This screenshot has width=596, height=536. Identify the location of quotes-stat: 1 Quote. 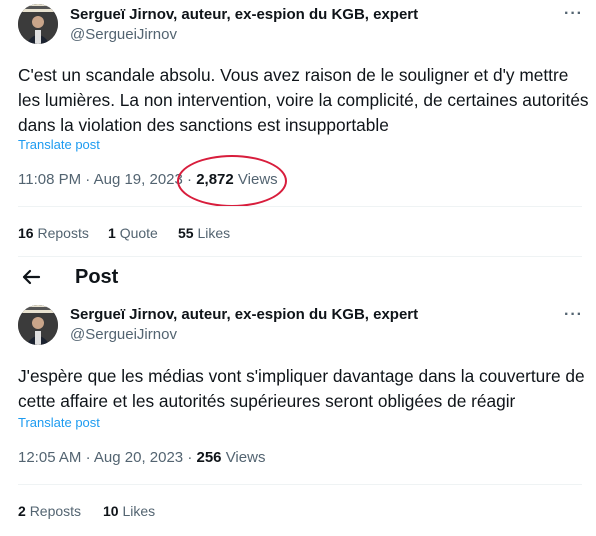
(133, 233).